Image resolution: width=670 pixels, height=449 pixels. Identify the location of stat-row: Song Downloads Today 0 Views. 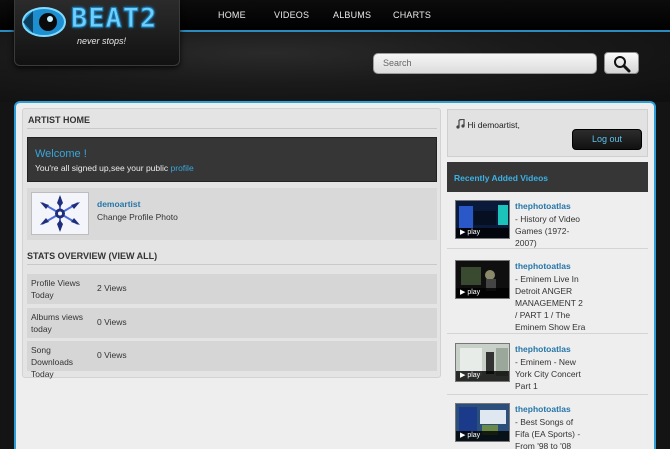
(232, 360).